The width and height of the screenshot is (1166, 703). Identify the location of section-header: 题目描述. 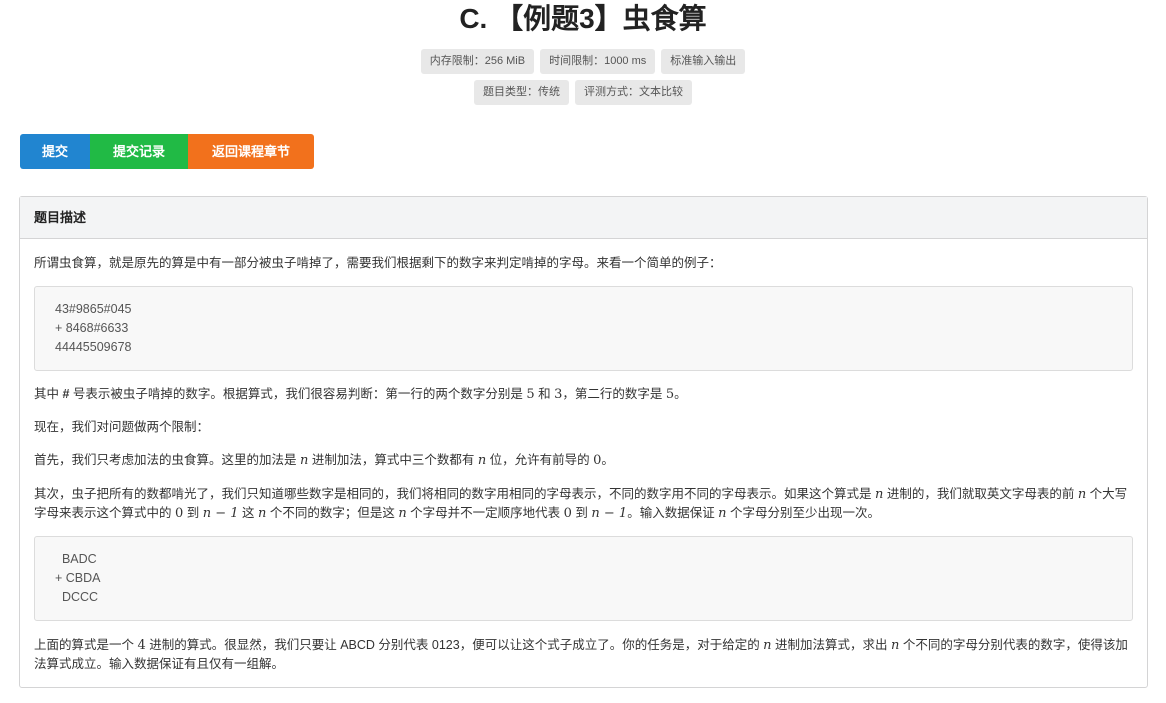
(583, 218).